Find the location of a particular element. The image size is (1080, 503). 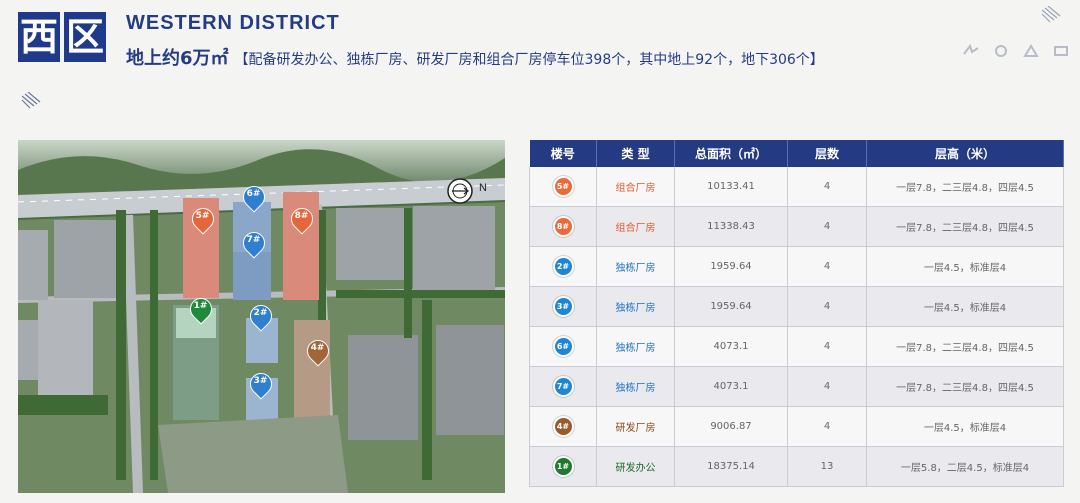

cell-building-no: 6# is located at coordinates (563, 346).